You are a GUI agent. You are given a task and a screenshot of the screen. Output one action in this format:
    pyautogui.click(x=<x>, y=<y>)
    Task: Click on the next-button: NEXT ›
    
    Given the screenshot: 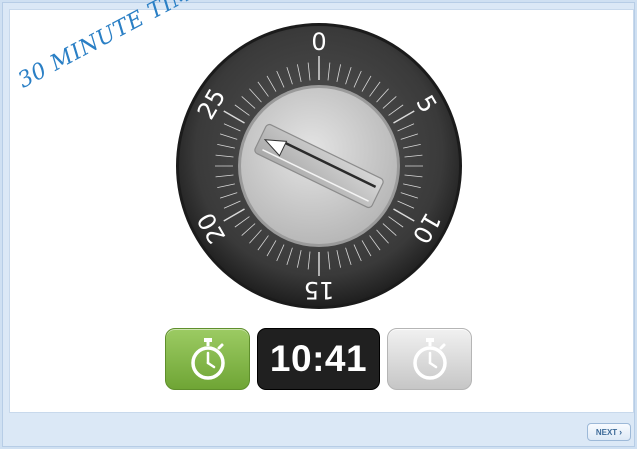 What is the action you would take?
    pyautogui.click(x=609, y=432)
    